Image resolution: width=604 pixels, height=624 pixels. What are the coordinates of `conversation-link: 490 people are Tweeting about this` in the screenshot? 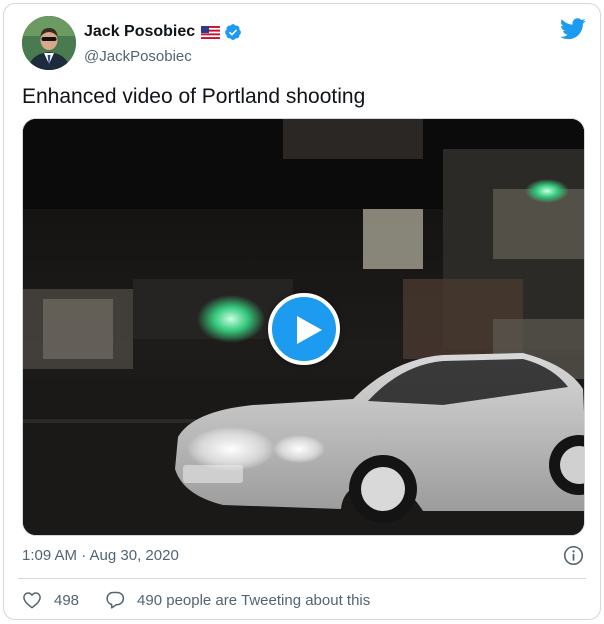 It's located at (237, 600).